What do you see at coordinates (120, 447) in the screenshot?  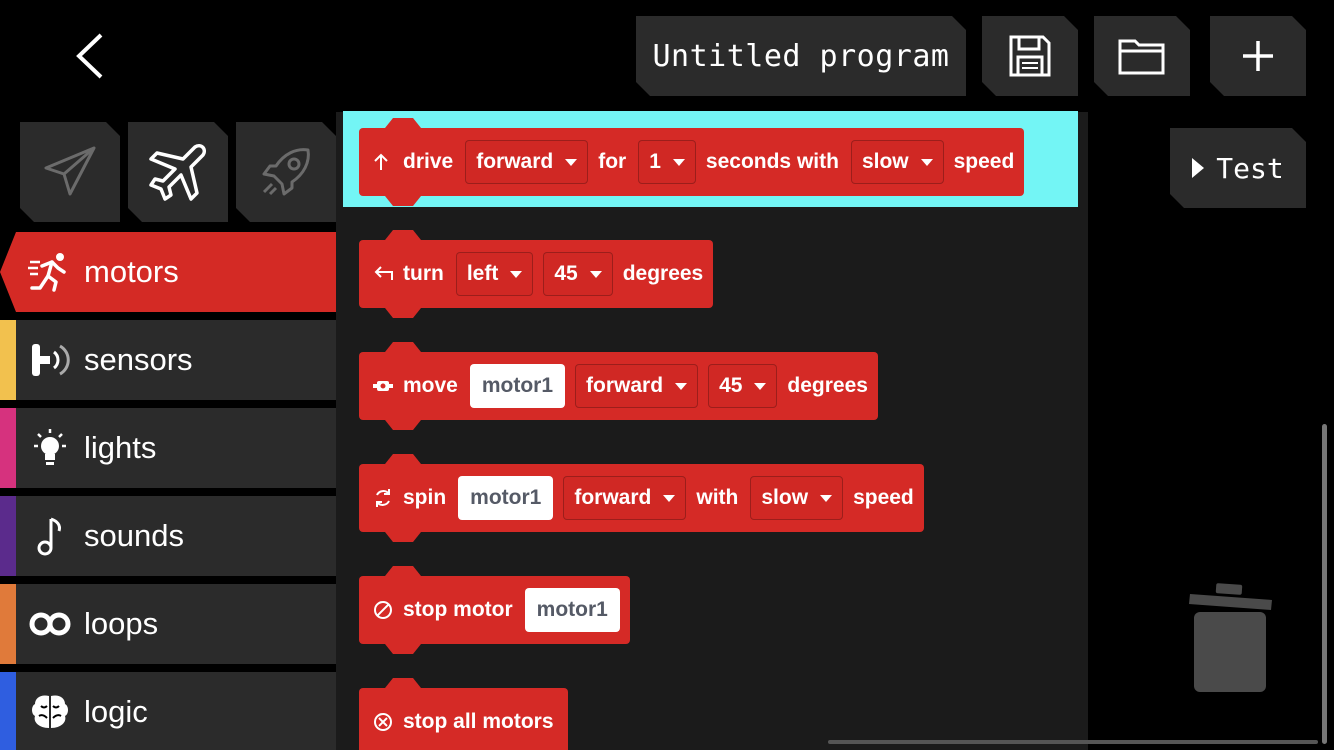 I see `category-label: lights` at bounding box center [120, 447].